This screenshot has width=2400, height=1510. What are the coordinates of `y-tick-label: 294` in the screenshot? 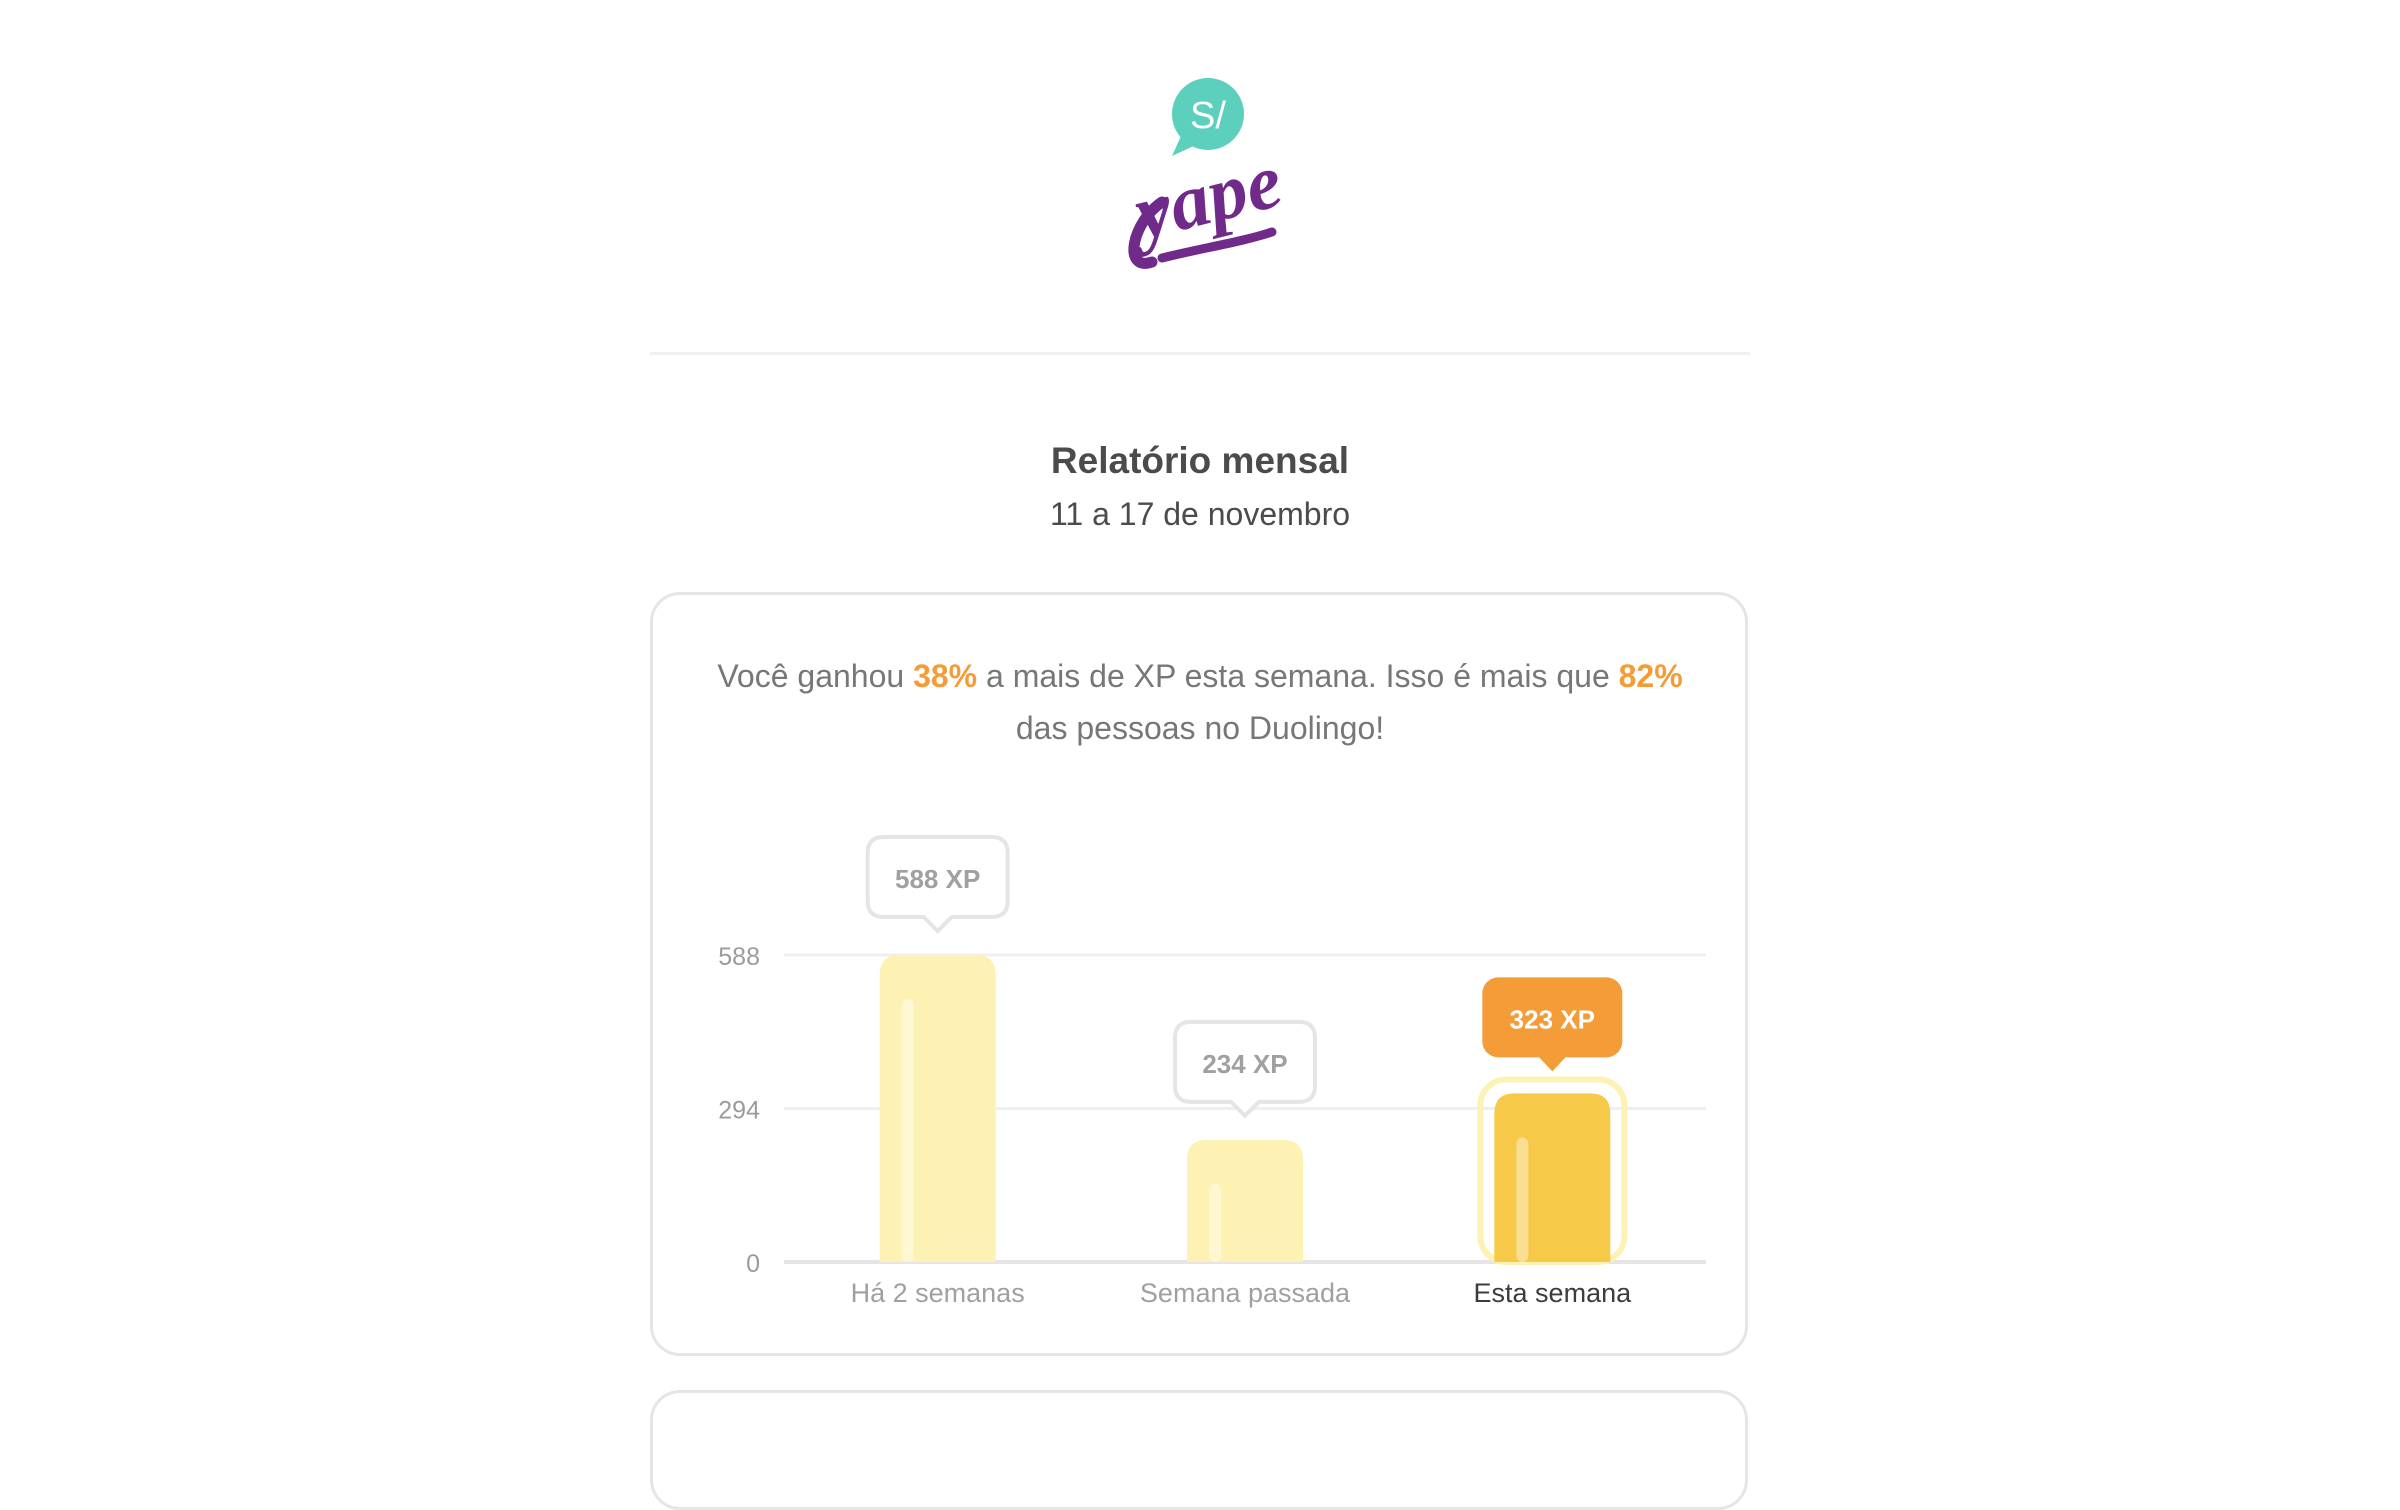 It's located at (739, 1111).